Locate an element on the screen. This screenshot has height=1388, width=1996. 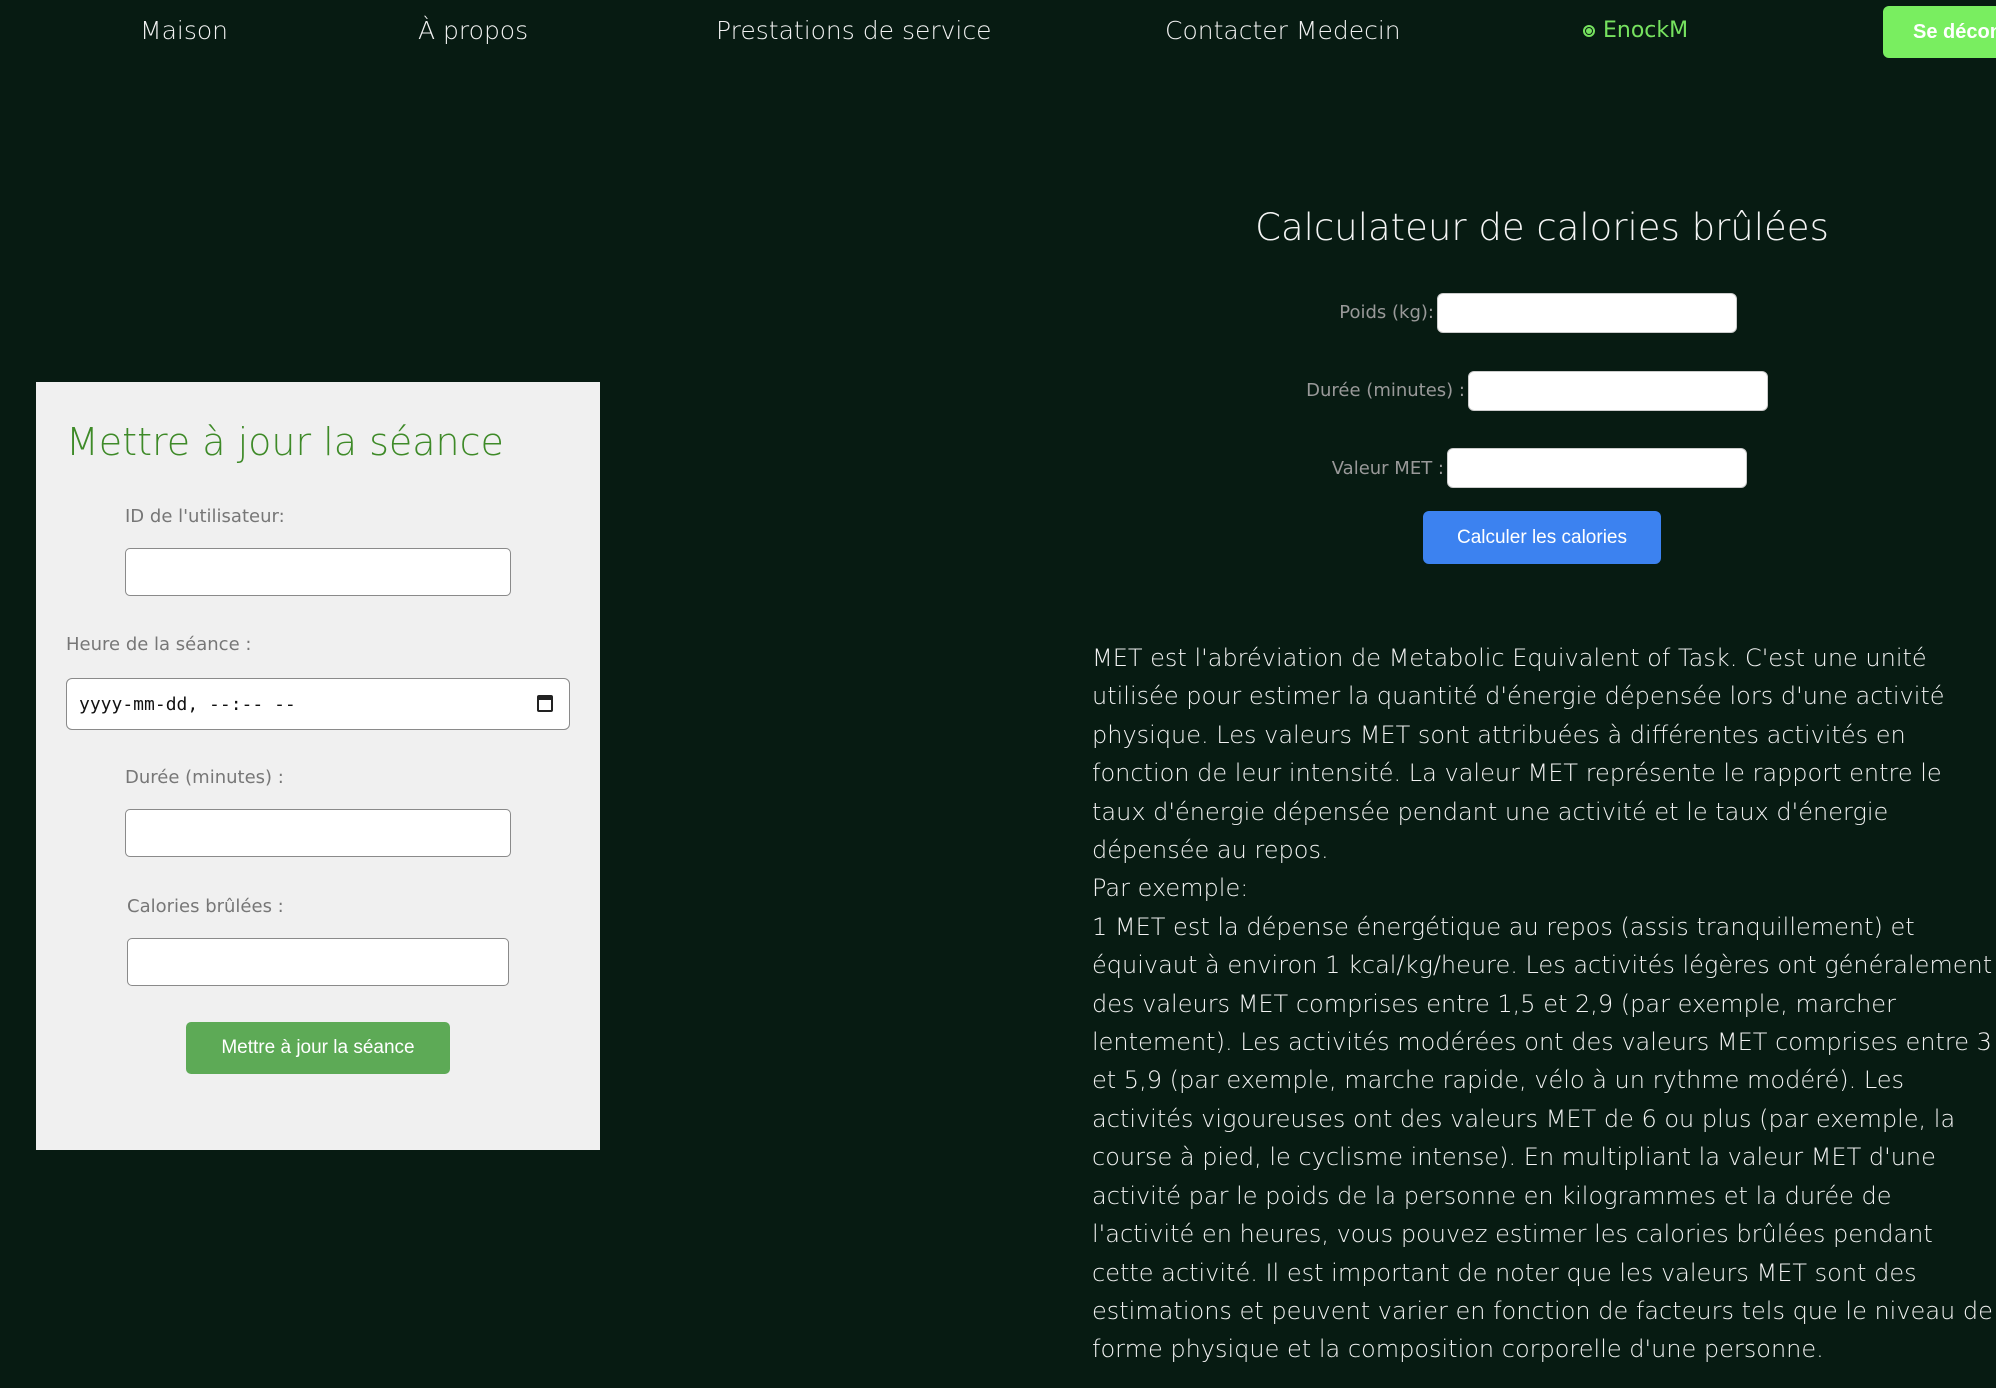
logout-button: Se déconn is located at coordinates (1939, 32).